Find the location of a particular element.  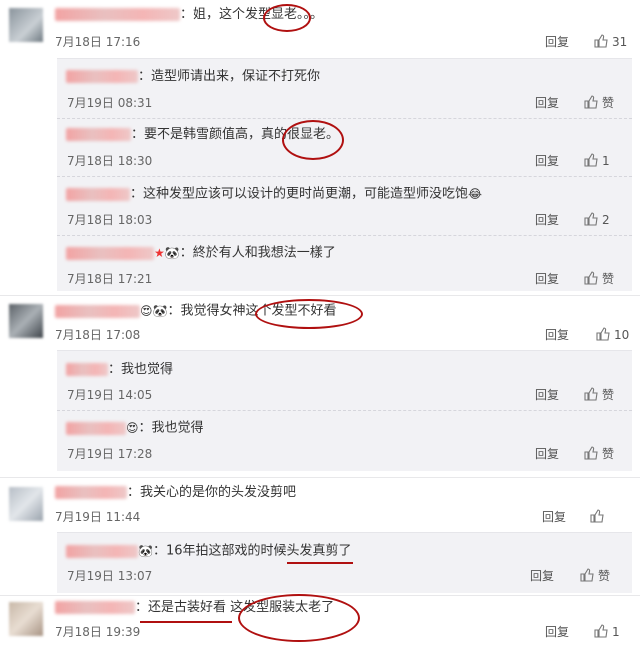

reply-text: ：造型师请出来，保证不打死你 is located at coordinates (193, 77).